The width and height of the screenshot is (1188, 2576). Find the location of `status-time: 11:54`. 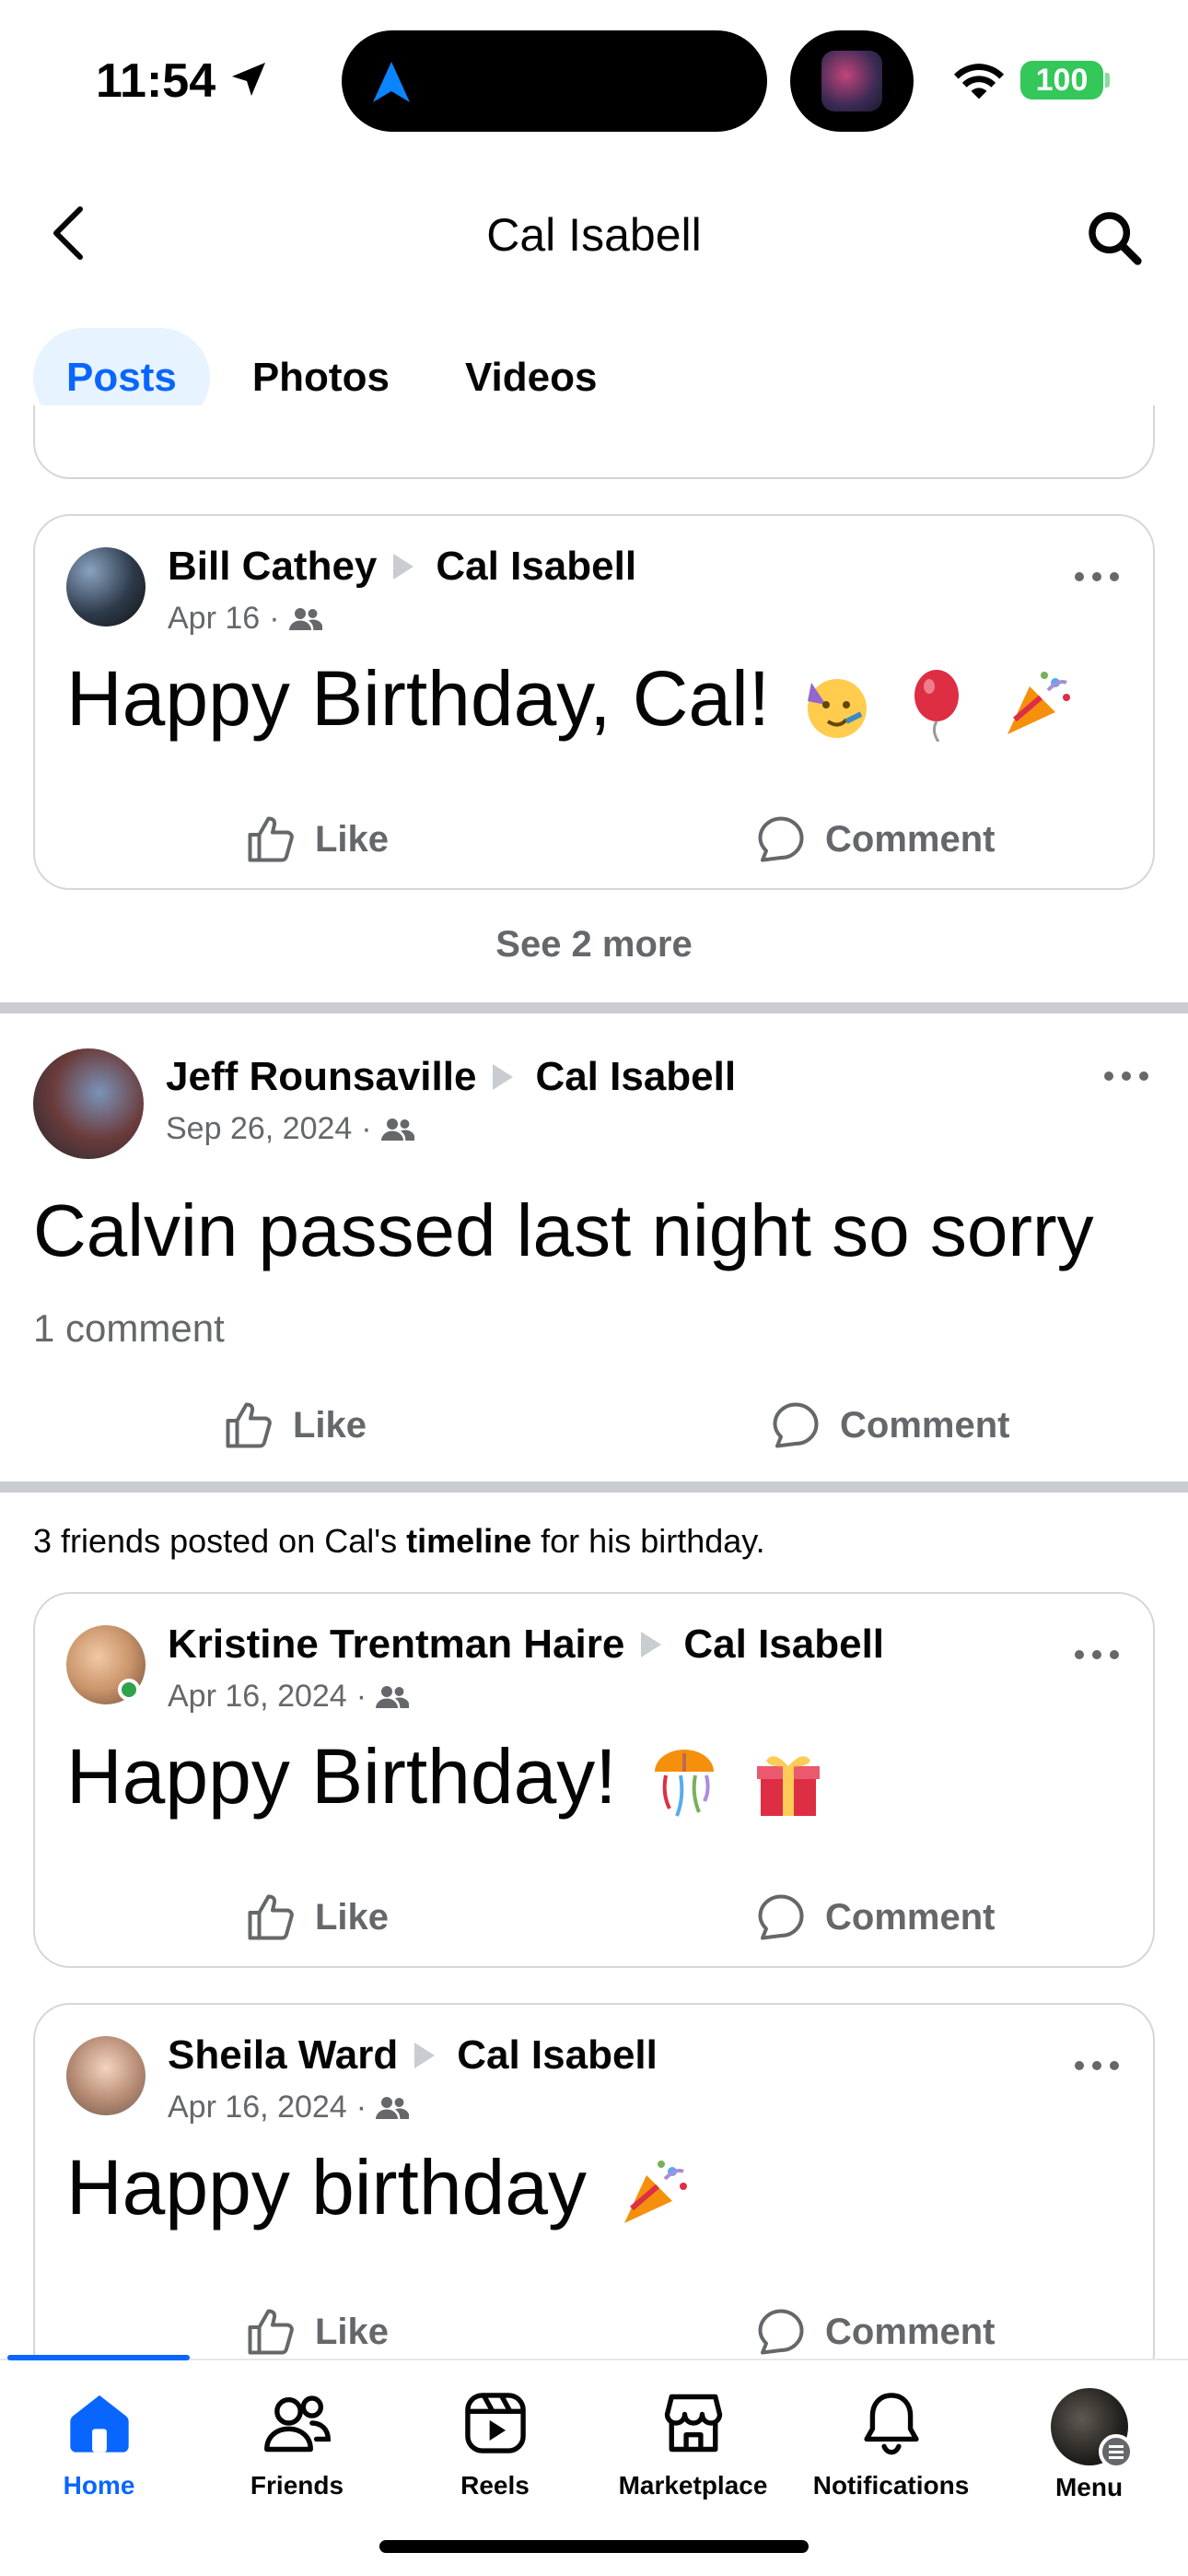

status-time: 11:54 is located at coordinates (156, 81).